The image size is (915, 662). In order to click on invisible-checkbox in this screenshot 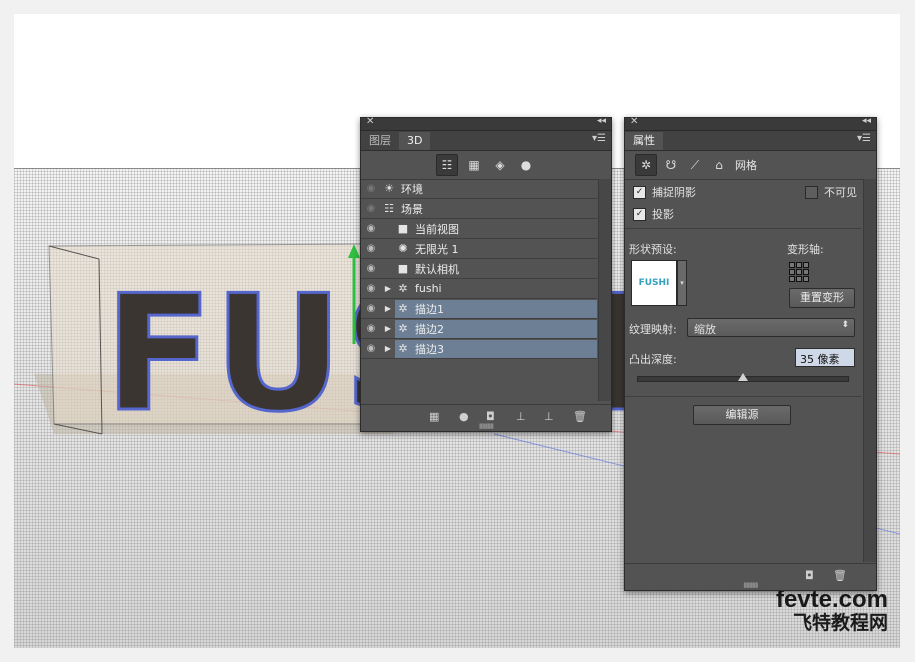, I will do `click(811, 192)`.